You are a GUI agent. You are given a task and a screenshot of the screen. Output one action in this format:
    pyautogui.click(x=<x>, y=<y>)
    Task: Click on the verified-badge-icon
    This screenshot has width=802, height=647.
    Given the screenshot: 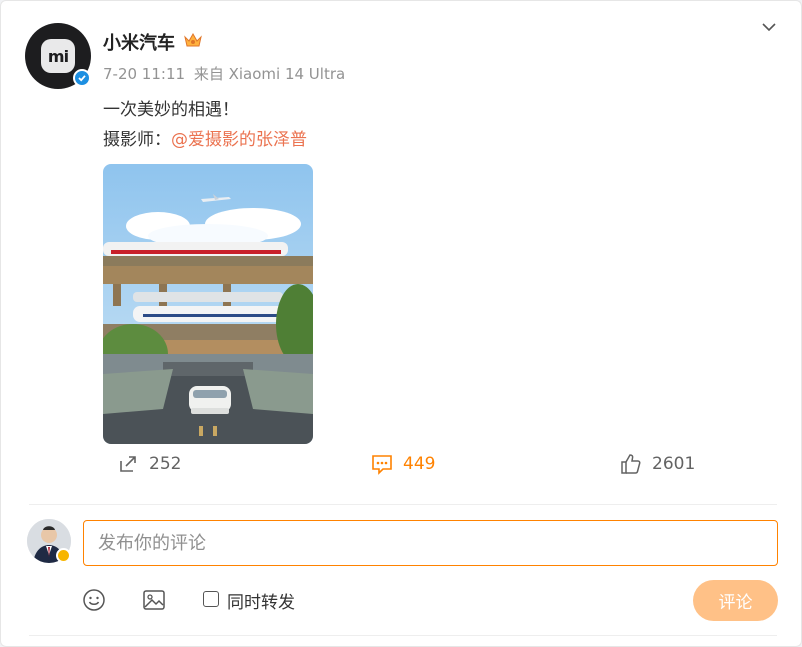 What is the action you would take?
    pyautogui.click(x=82, y=78)
    